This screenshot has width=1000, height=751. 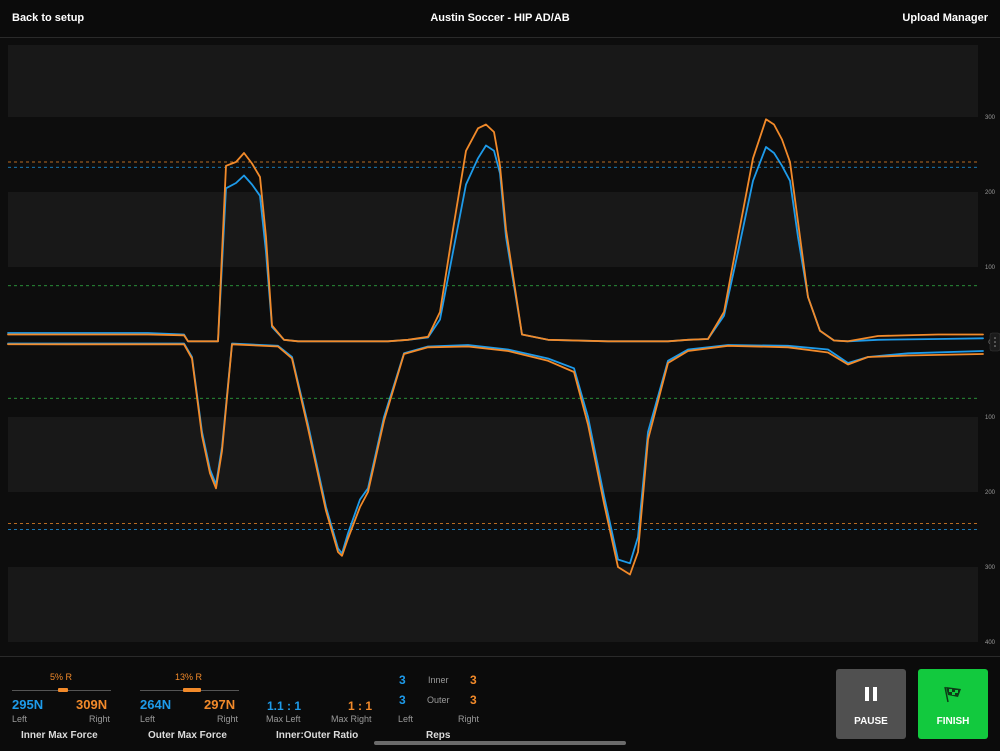 I want to click on page-title: Austin Soccer - HIP AD/AB, so click(x=500, y=18).